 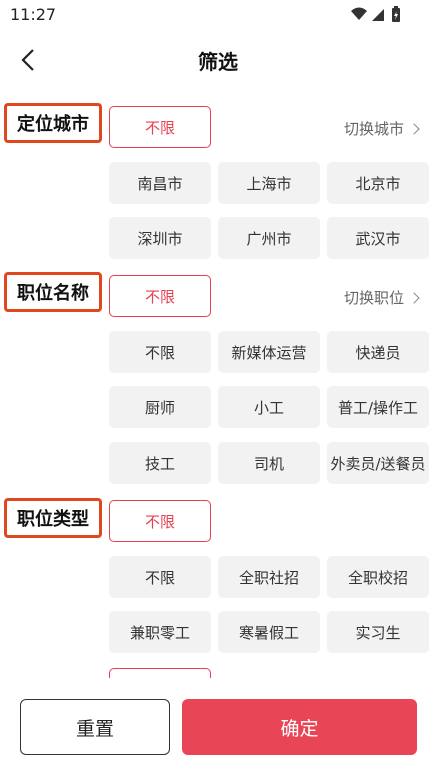 What do you see at coordinates (269, 238) in the screenshot?
I see `chip-city-option: 广州市` at bounding box center [269, 238].